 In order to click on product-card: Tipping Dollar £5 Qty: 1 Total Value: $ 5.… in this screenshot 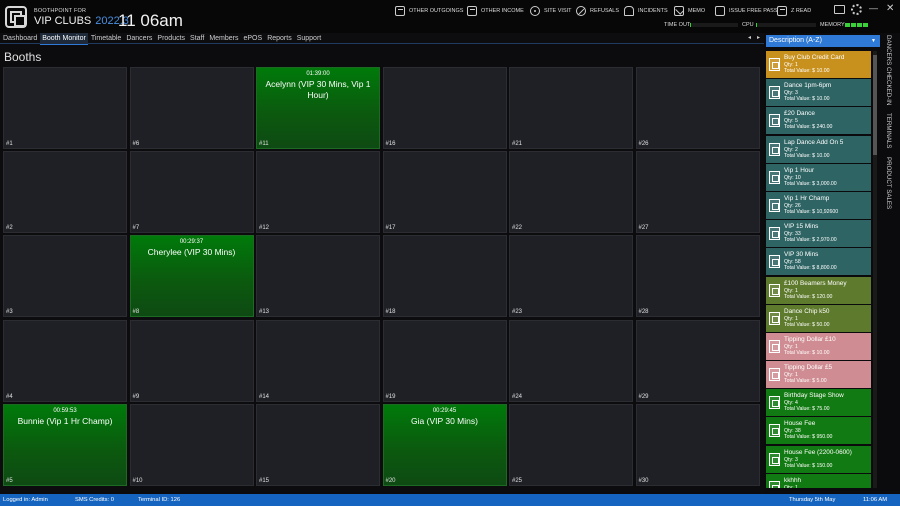, I will do `click(818, 375)`.